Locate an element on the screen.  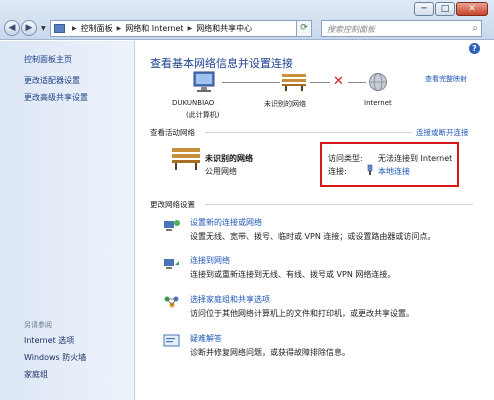
back-button: ◀ is located at coordinates (12, 28).